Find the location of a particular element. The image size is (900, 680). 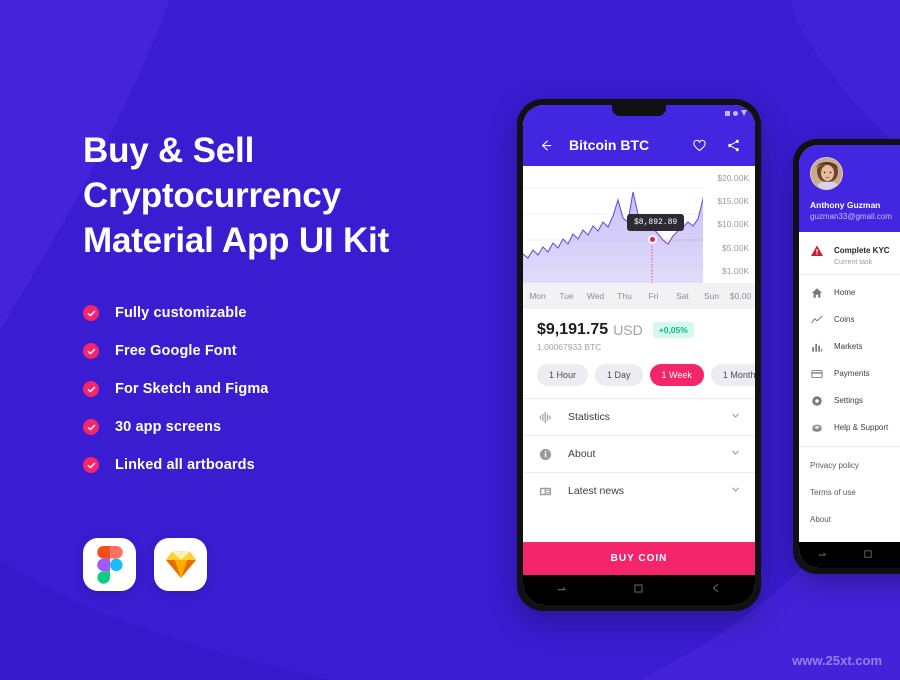

section-row-about: About is located at coordinates (639, 453).